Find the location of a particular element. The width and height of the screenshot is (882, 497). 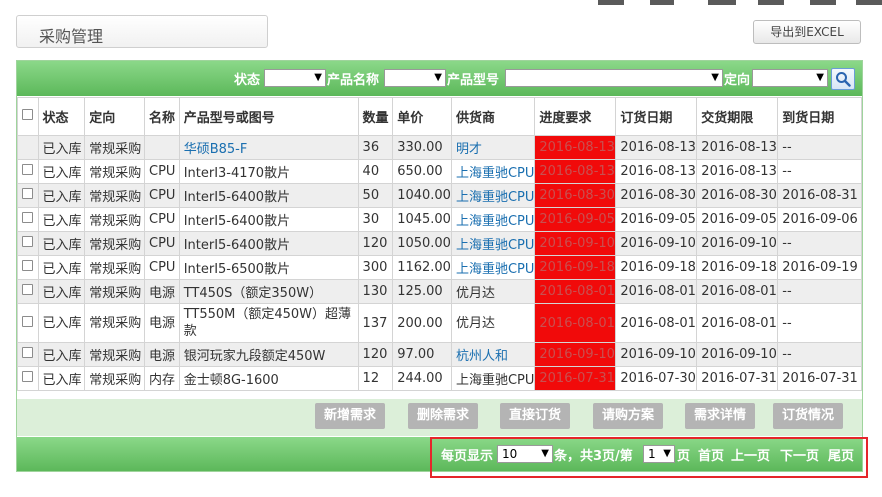

request-detail-button: 需求详情 is located at coordinates (720, 416).